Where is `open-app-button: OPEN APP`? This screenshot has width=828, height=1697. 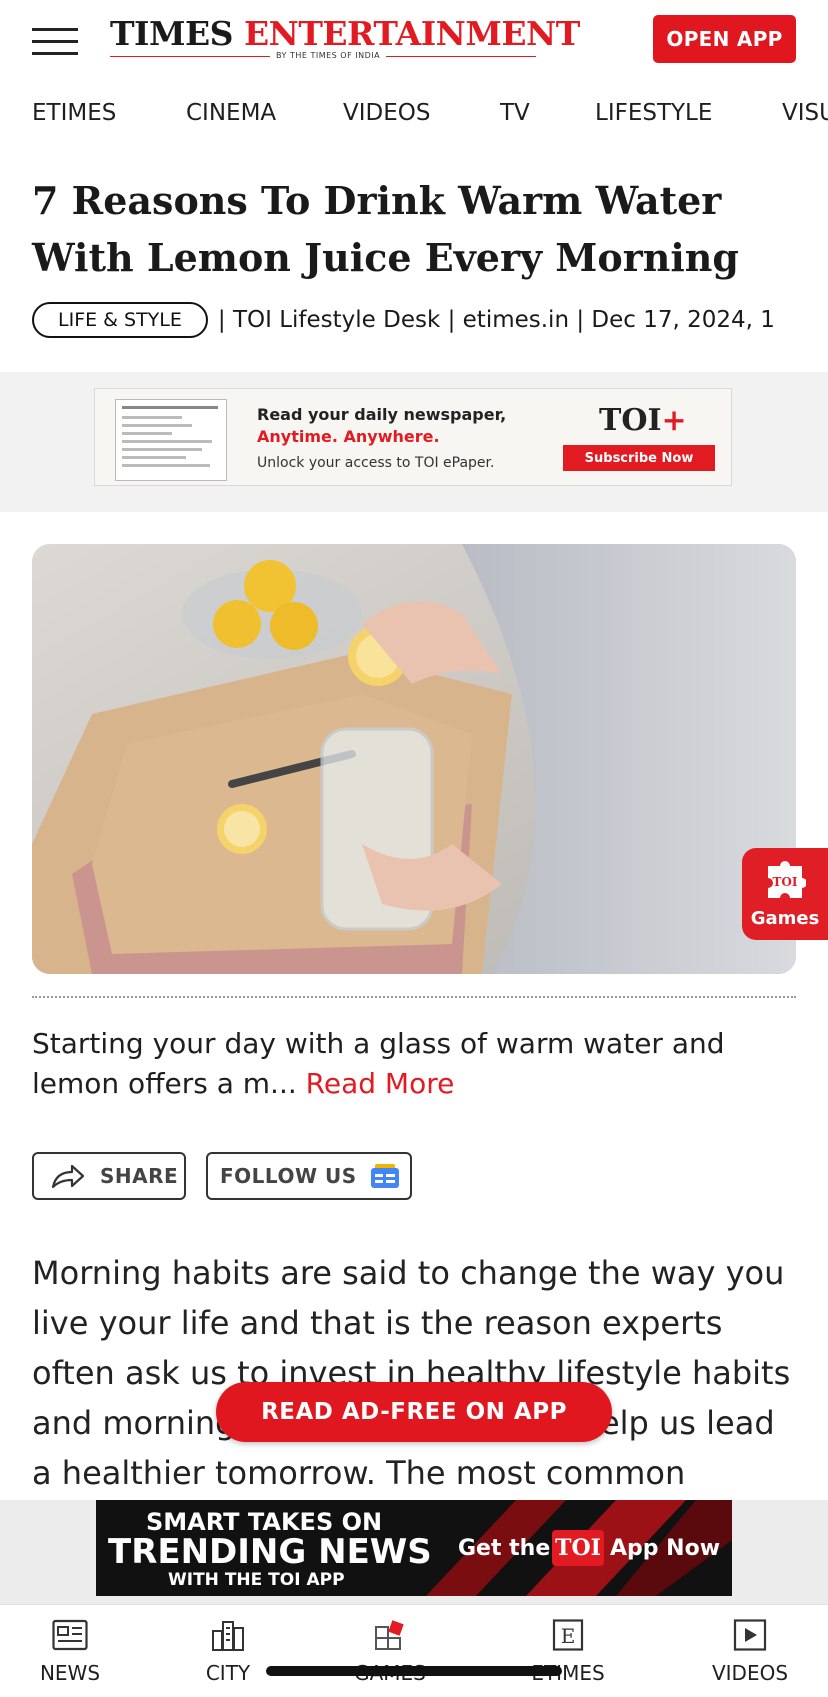
open-app-button: OPEN APP is located at coordinates (724, 39).